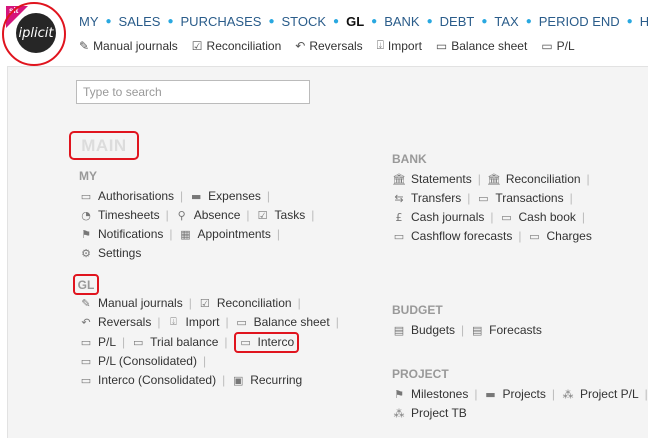 The width and height of the screenshot is (648, 438). I want to click on nav-sales: SALES, so click(140, 21).